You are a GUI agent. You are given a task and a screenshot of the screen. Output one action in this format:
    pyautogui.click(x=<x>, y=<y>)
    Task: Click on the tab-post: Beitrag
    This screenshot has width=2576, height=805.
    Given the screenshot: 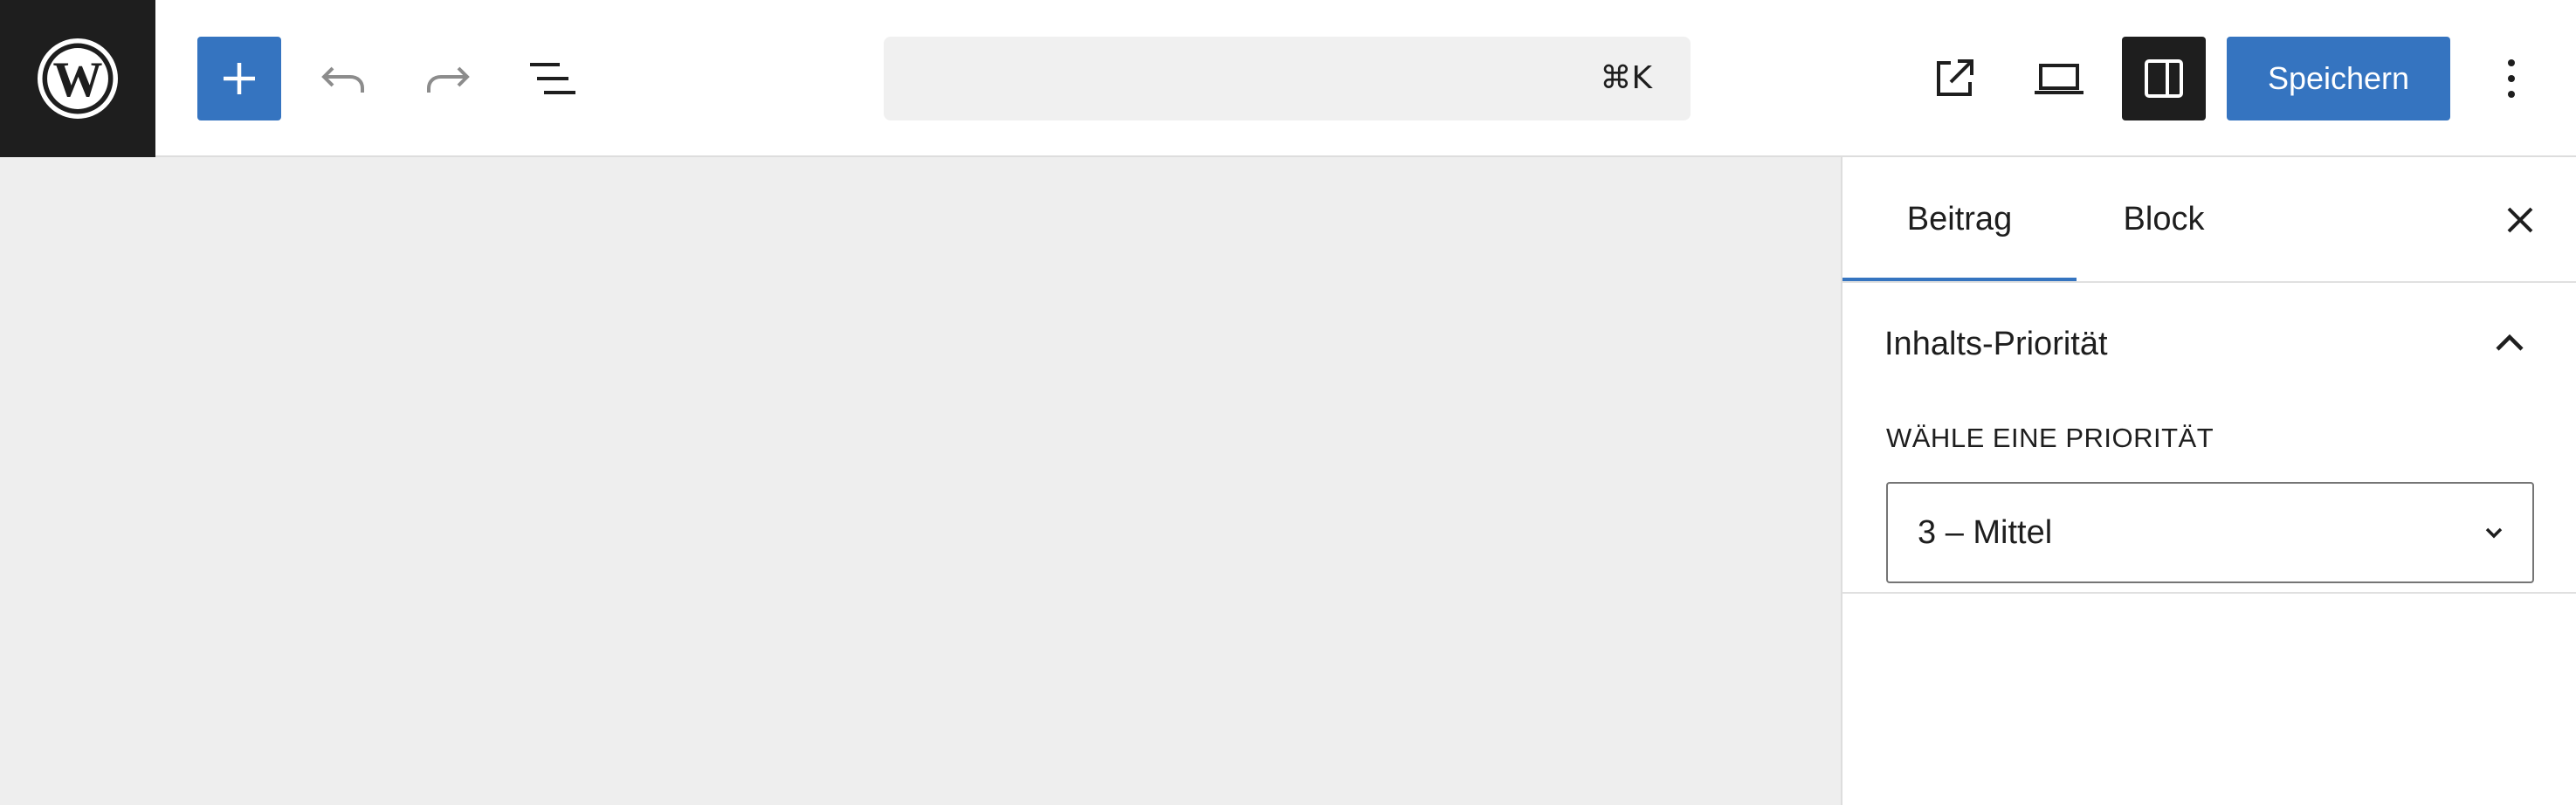 What is the action you would take?
    pyautogui.click(x=1959, y=219)
    